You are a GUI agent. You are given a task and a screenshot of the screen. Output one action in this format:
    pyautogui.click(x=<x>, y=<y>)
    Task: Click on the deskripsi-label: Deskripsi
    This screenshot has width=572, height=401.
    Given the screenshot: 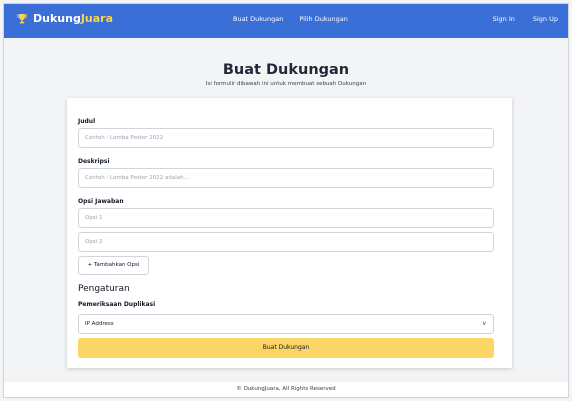 What is the action you would take?
    pyautogui.click(x=94, y=161)
    